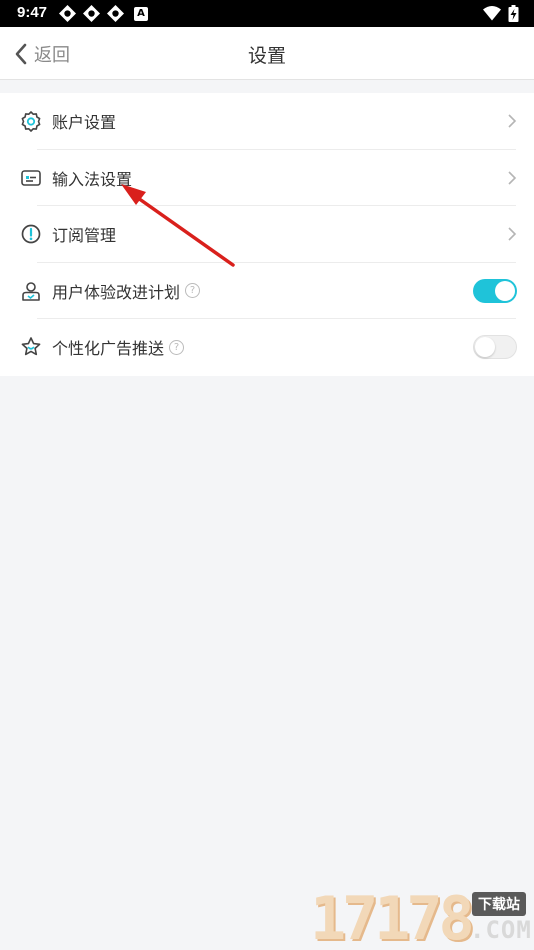 The width and height of the screenshot is (534, 950). I want to click on watermark-logo: 17178 下载站 .COM, so click(422, 919).